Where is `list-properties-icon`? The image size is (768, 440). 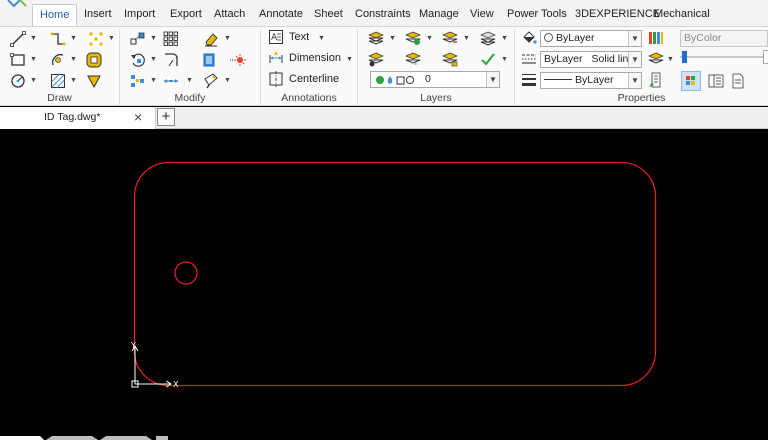 list-properties-icon is located at coordinates (656, 80).